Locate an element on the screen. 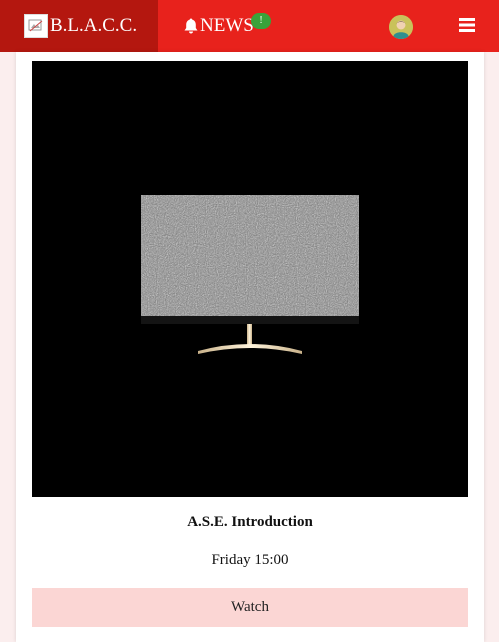 The height and width of the screenshot is (642, 499). top-navbar: B.L.A.C.C. NEWS ! is located at coordinates (249, 26).